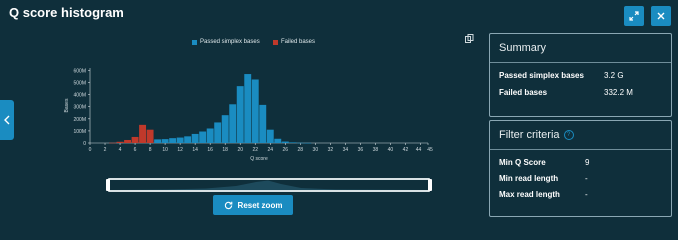 The height and width of the screenshot is (240, 678). What do you see at coordinates (419, 150) in the screenshot?
I see `x-tick-label: 44` at bounding box center [419, 150].